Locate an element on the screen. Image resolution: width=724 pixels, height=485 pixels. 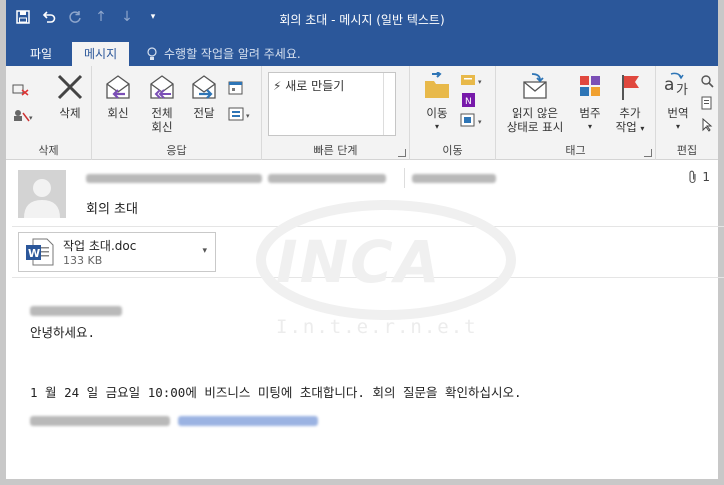
reply-all-label-1: 전체 is located at coordinates (162, 113).